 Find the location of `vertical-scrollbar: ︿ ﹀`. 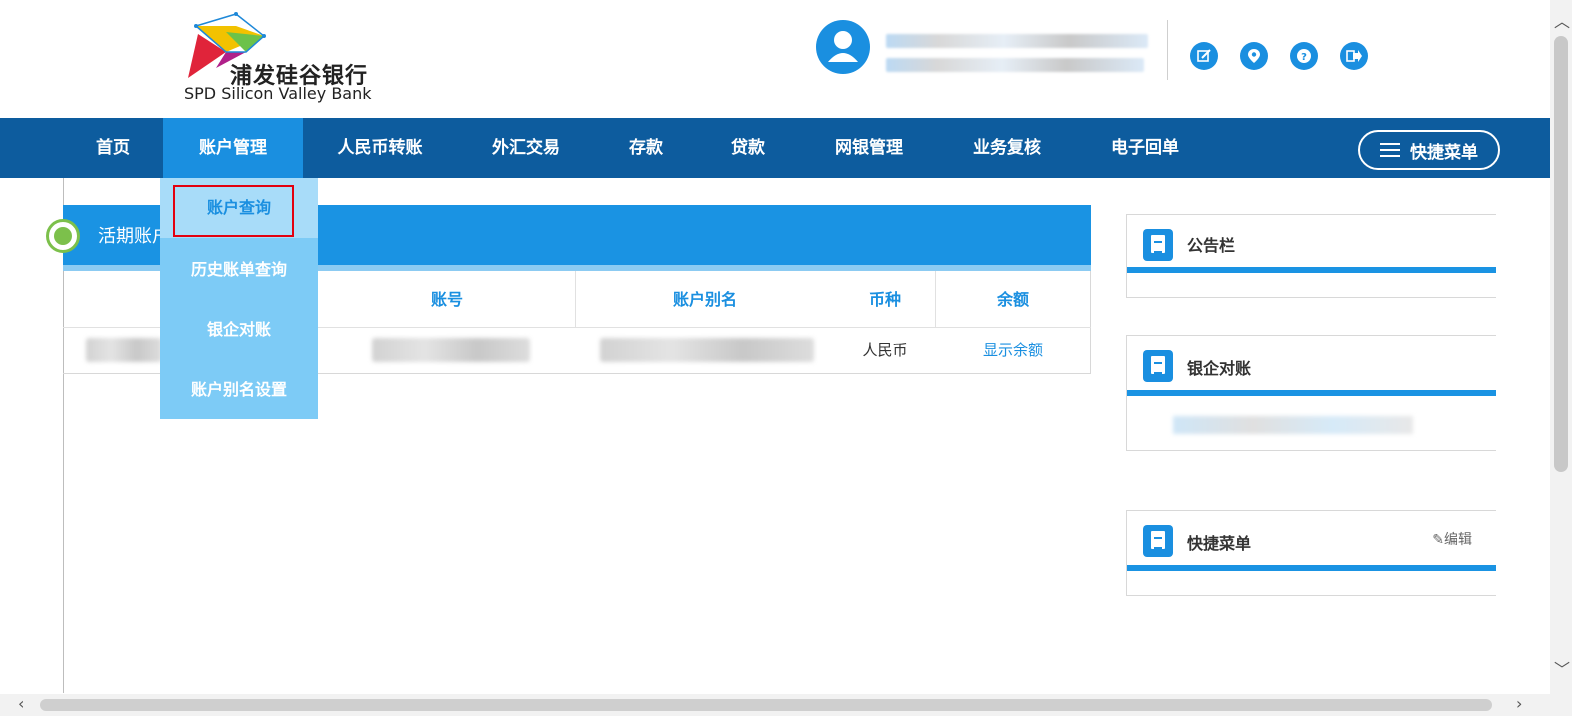

vertical-scrollbar: ︿ ﹀ is located at coordinates (1561, 347).